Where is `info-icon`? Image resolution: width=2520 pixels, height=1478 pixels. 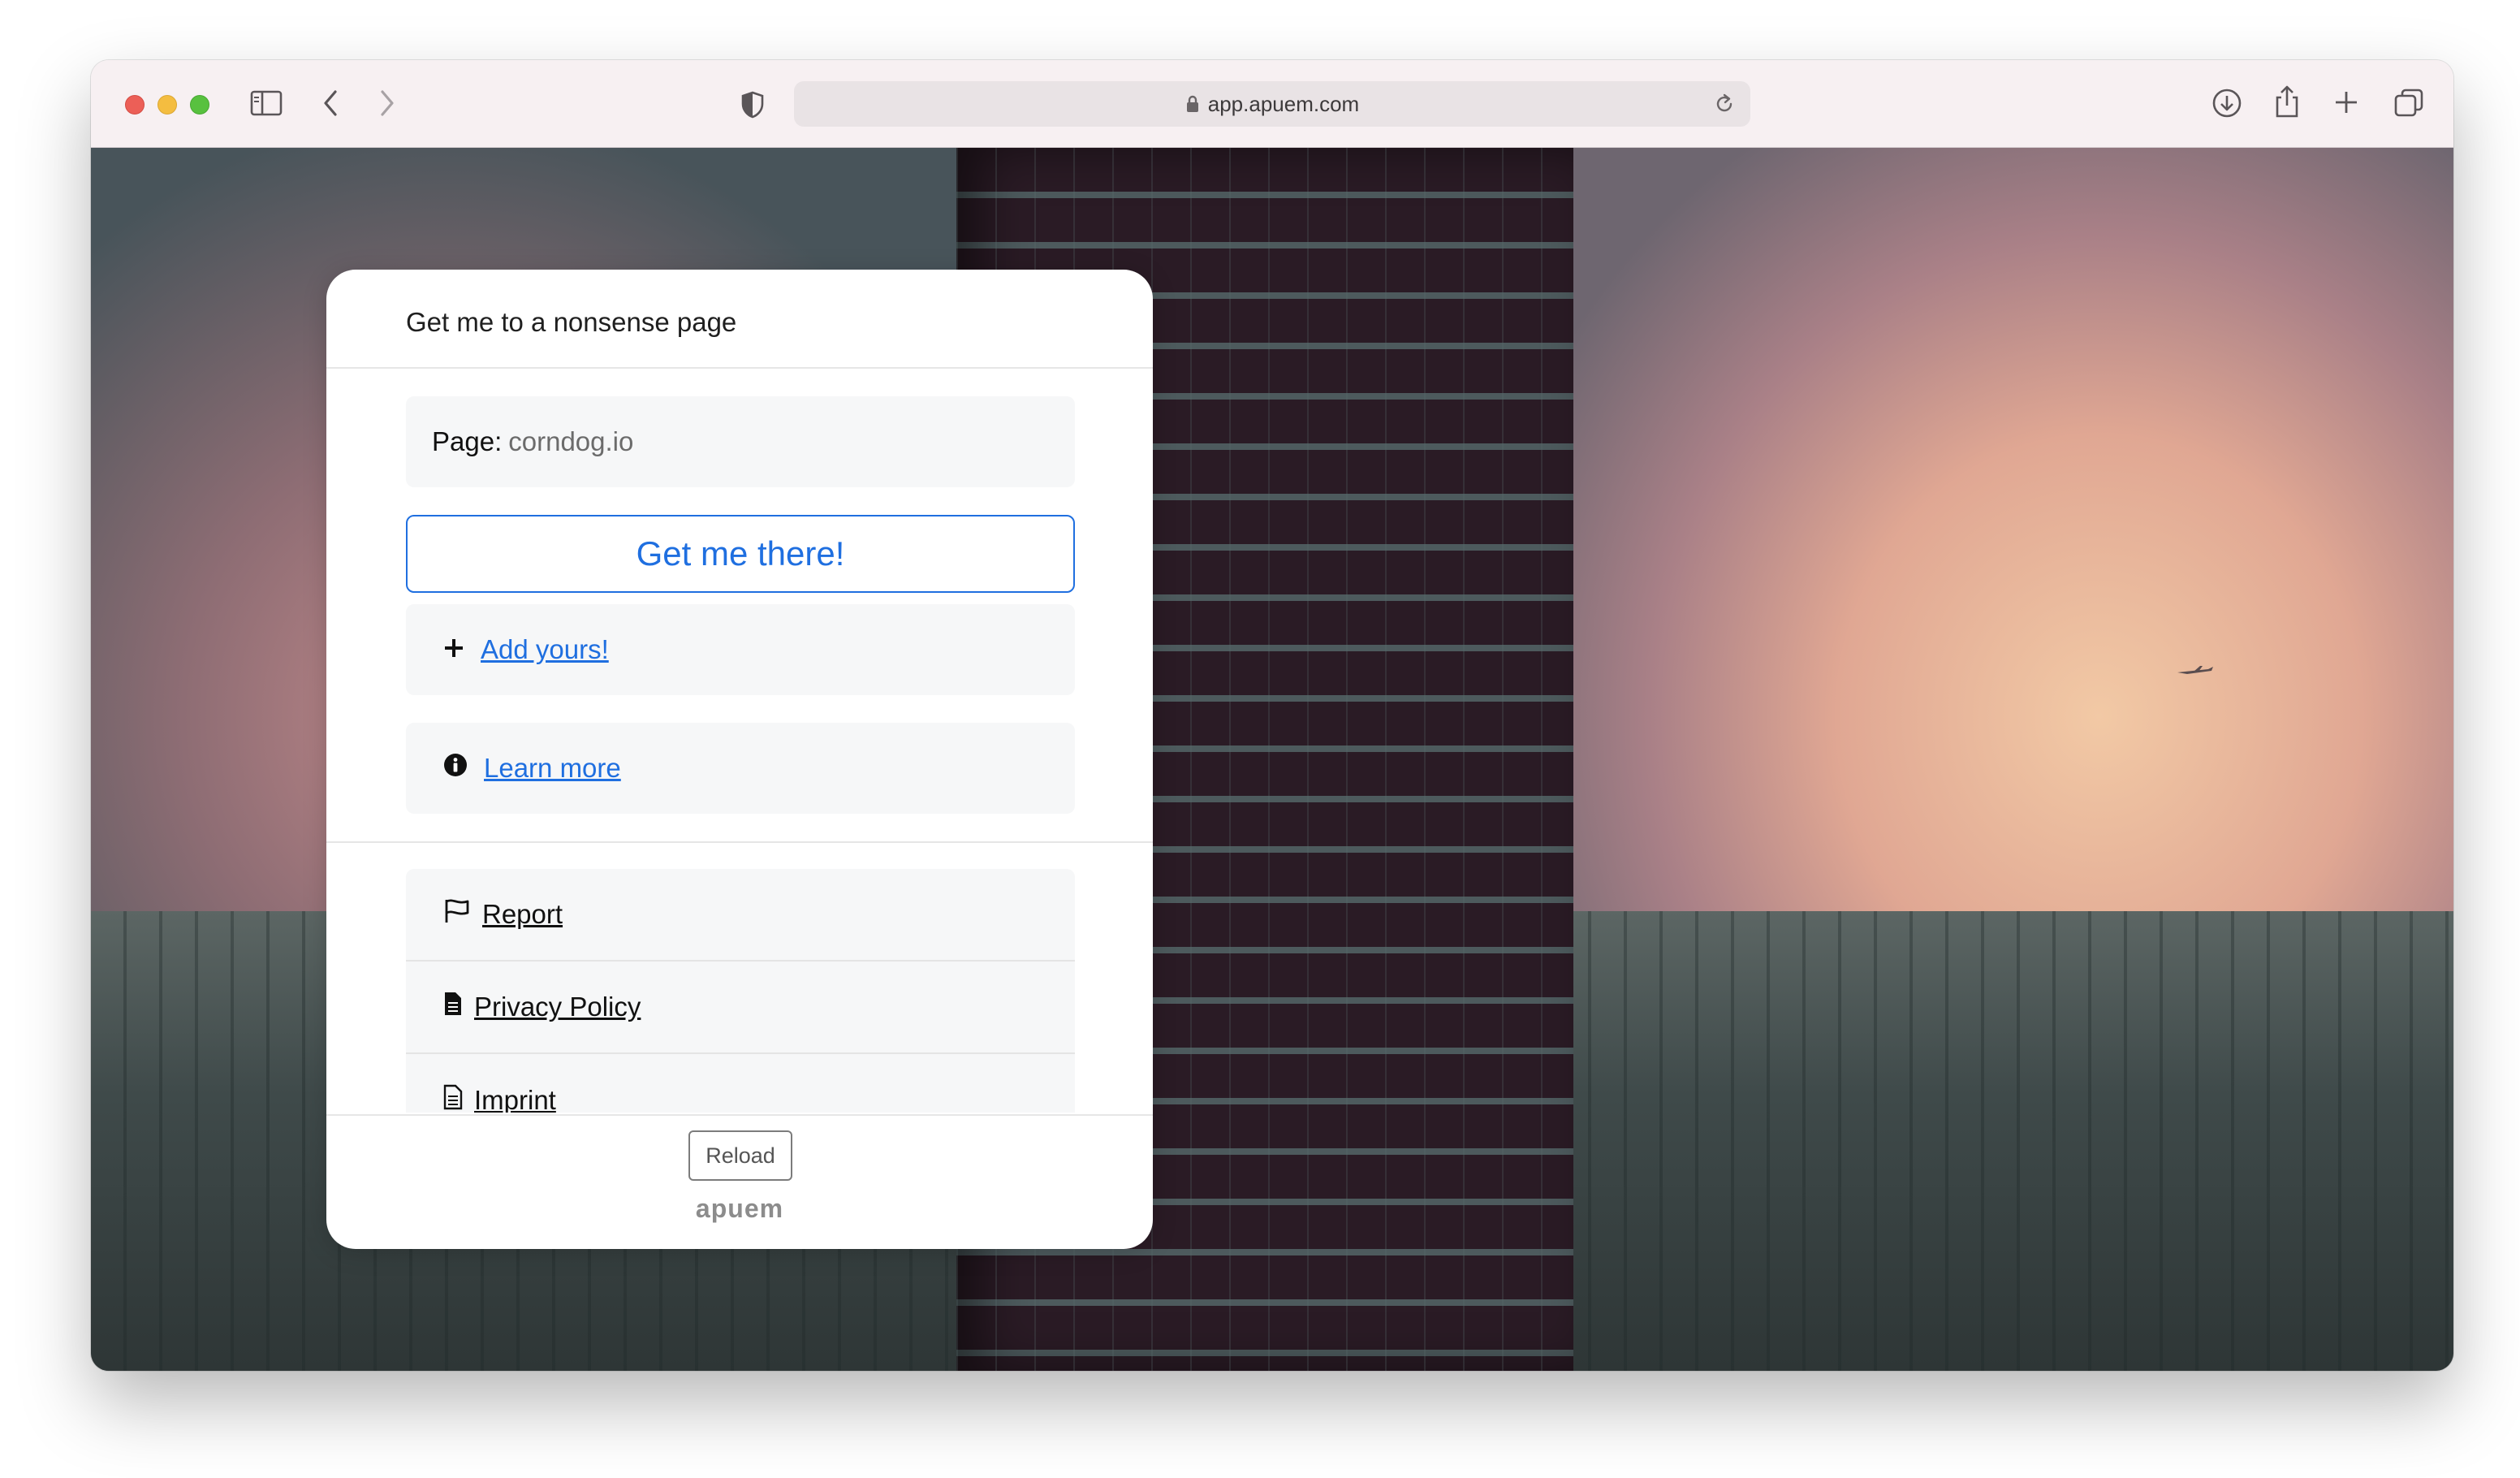
info-icon is located at coordinates (455, 768).